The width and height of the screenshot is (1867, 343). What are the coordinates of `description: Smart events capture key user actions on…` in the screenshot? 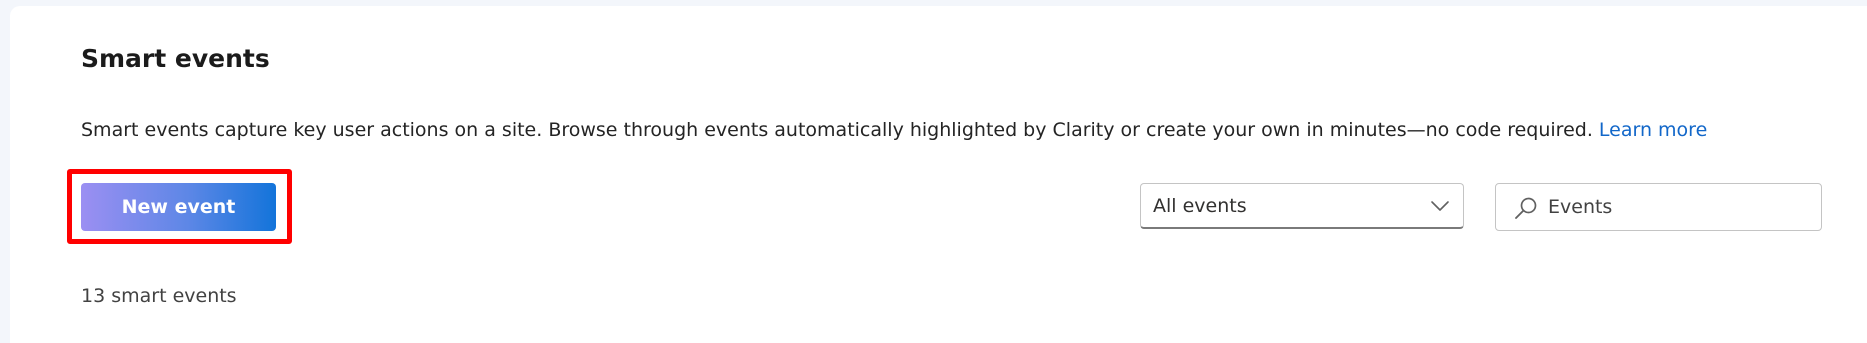 It's located at (894, 130).